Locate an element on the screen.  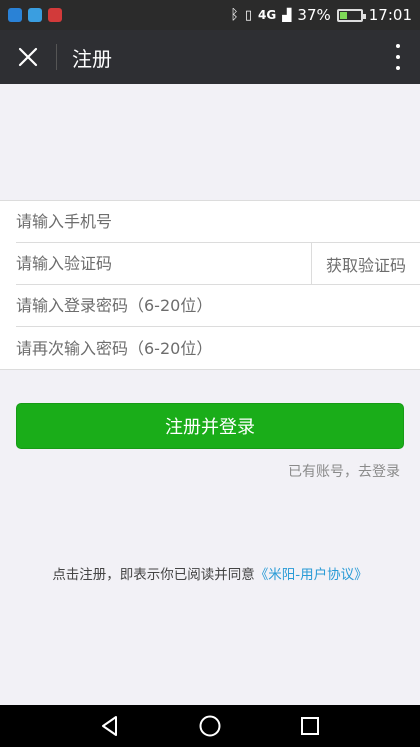
agreement-prefix: 点击注册，即表示你已阅读并同意 is located at coordinates (153, 575).